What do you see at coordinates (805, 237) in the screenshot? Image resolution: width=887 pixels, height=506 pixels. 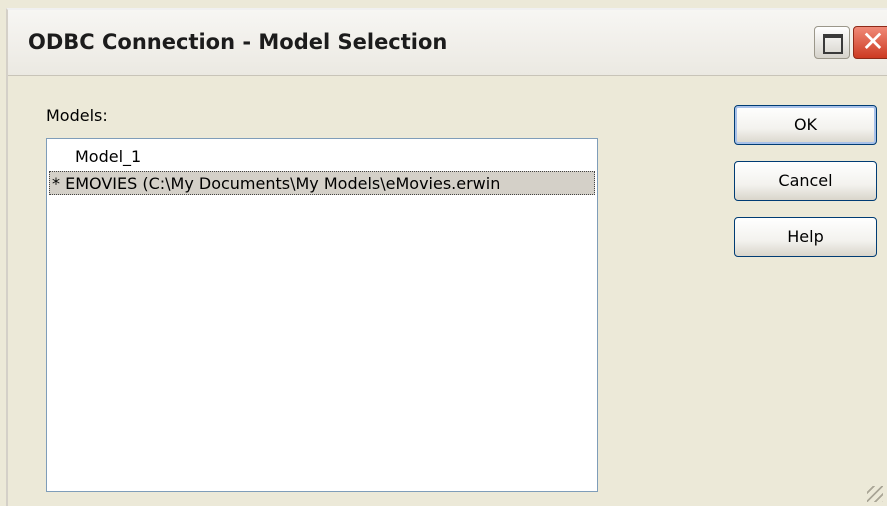 I see `help-button: Help` at bounding box center [805, 237].